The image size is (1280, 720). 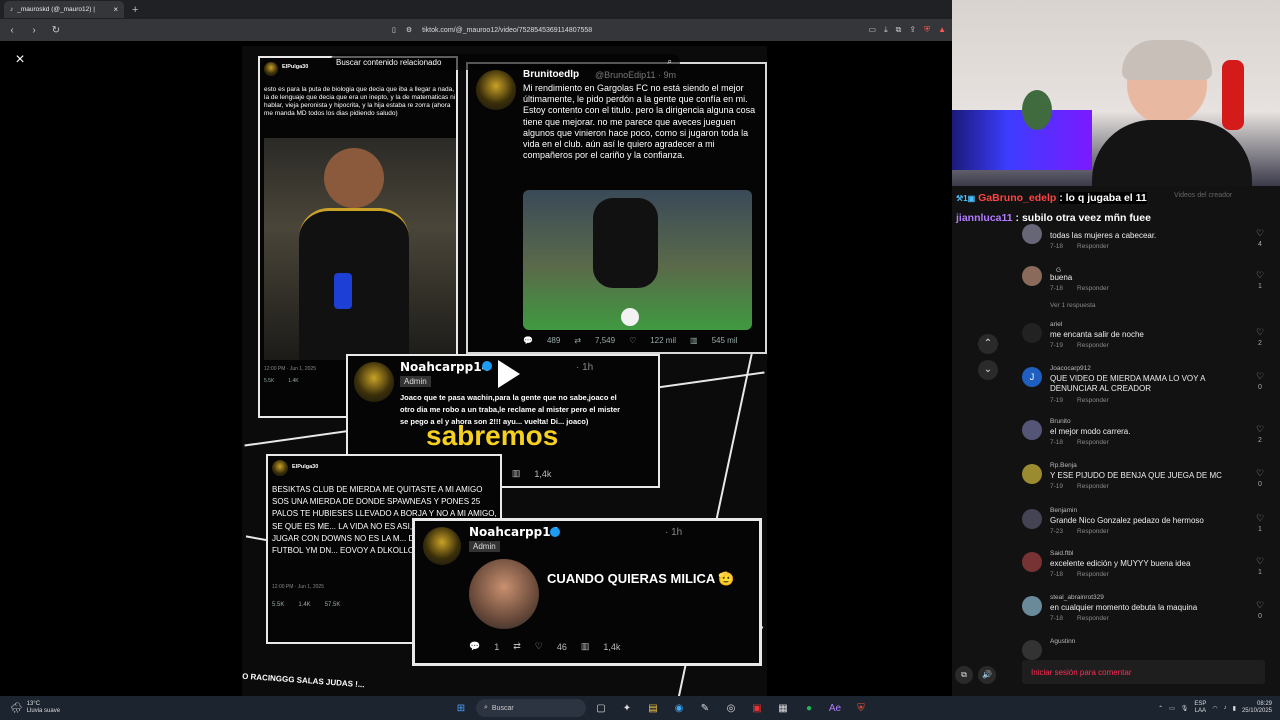 I want to click on comment-username: ariel, so click(x=1056, y=324).